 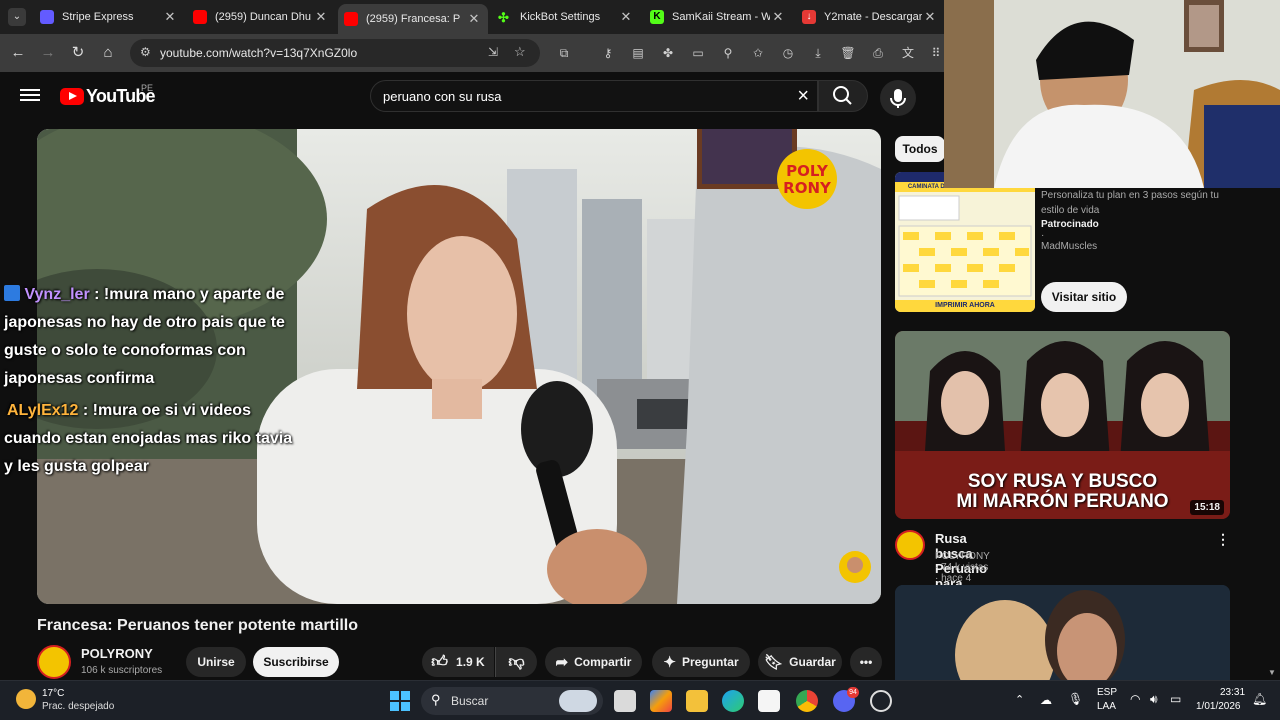 I want to click on discord-notification-badge: 94, so click(x=853, y=692).